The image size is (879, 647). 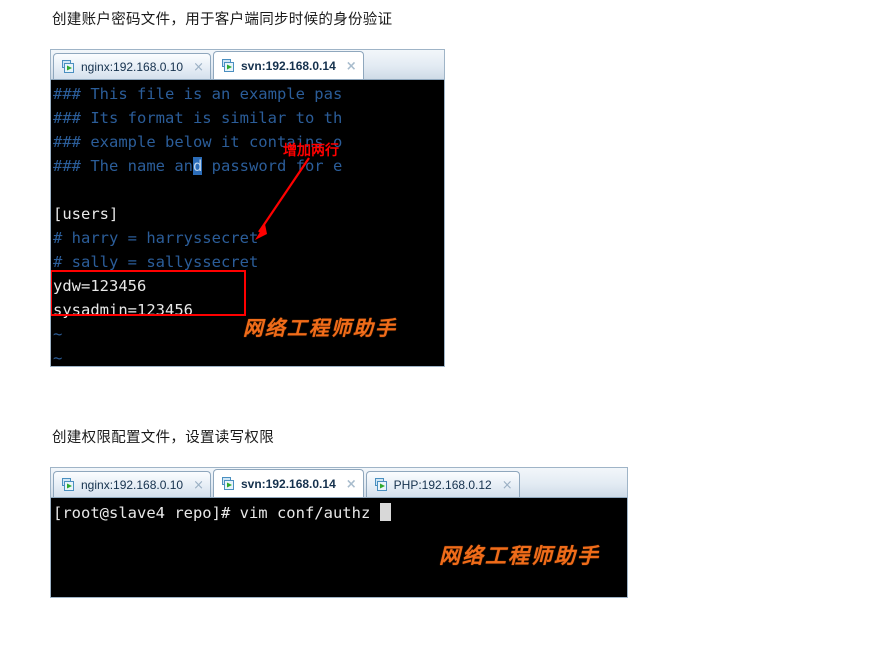 I want to click on terminal-line: ### This file is an example pas, so click(x=198, y=94).